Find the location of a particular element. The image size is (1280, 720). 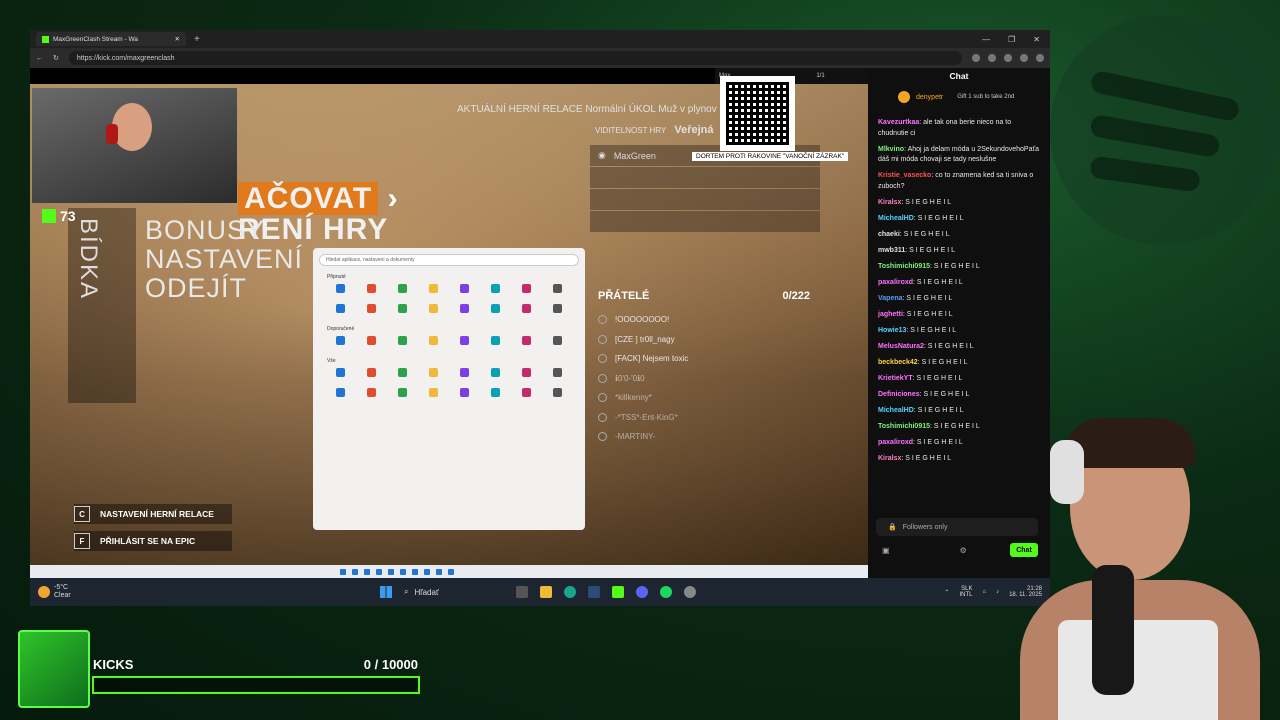

gift-icon: ▣ is located at coordinates (886, 550).